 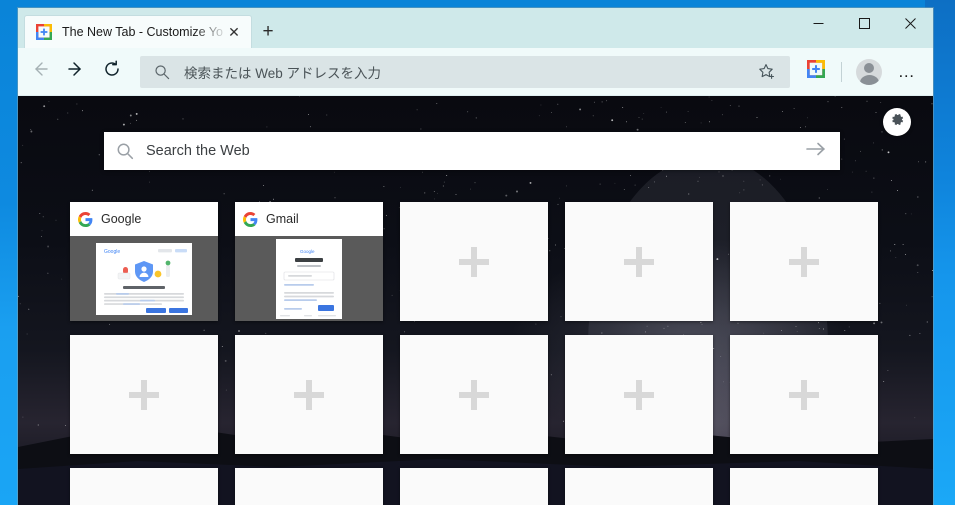 What do you see at coordinates (309, 278) in the screenshot?
I see `tile-thumbnail-gmail: Google` at bounding box center [309, 278].